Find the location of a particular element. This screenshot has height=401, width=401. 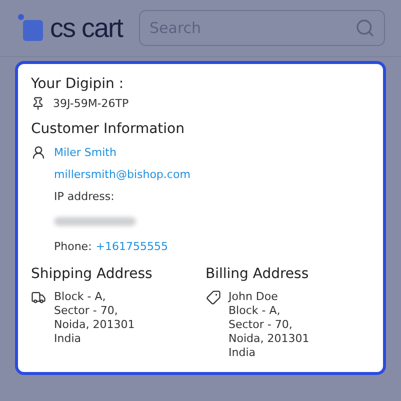

customer-name-link: Miler Smith is located at coordinates (122, 152).